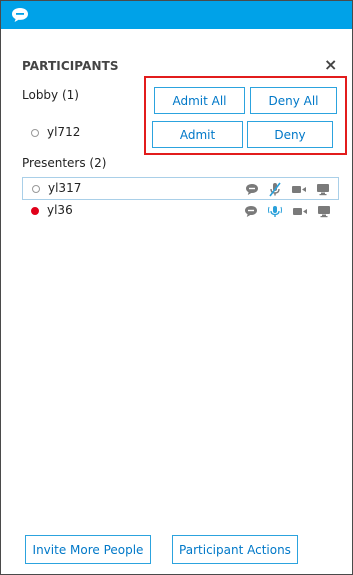 The width and height of the screenshot is (353, 575). I want to click on lobby-participant-row: yl712, so click(180, 134).